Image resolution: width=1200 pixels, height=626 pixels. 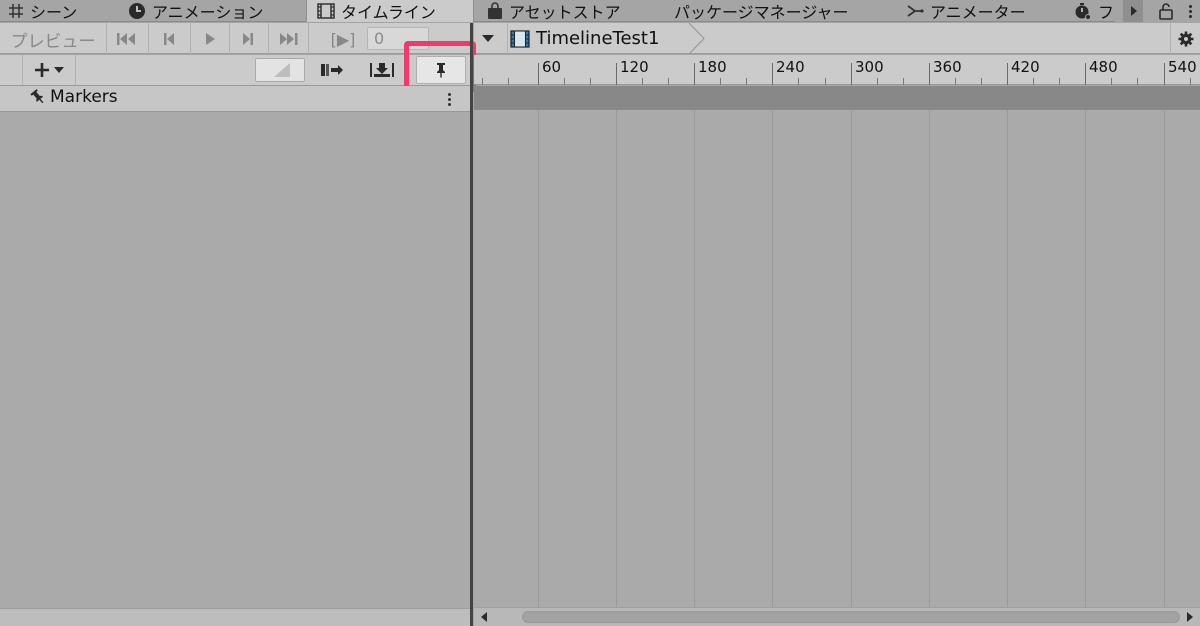 I want to click on track-name: Markers, so click(x=84, y=97).